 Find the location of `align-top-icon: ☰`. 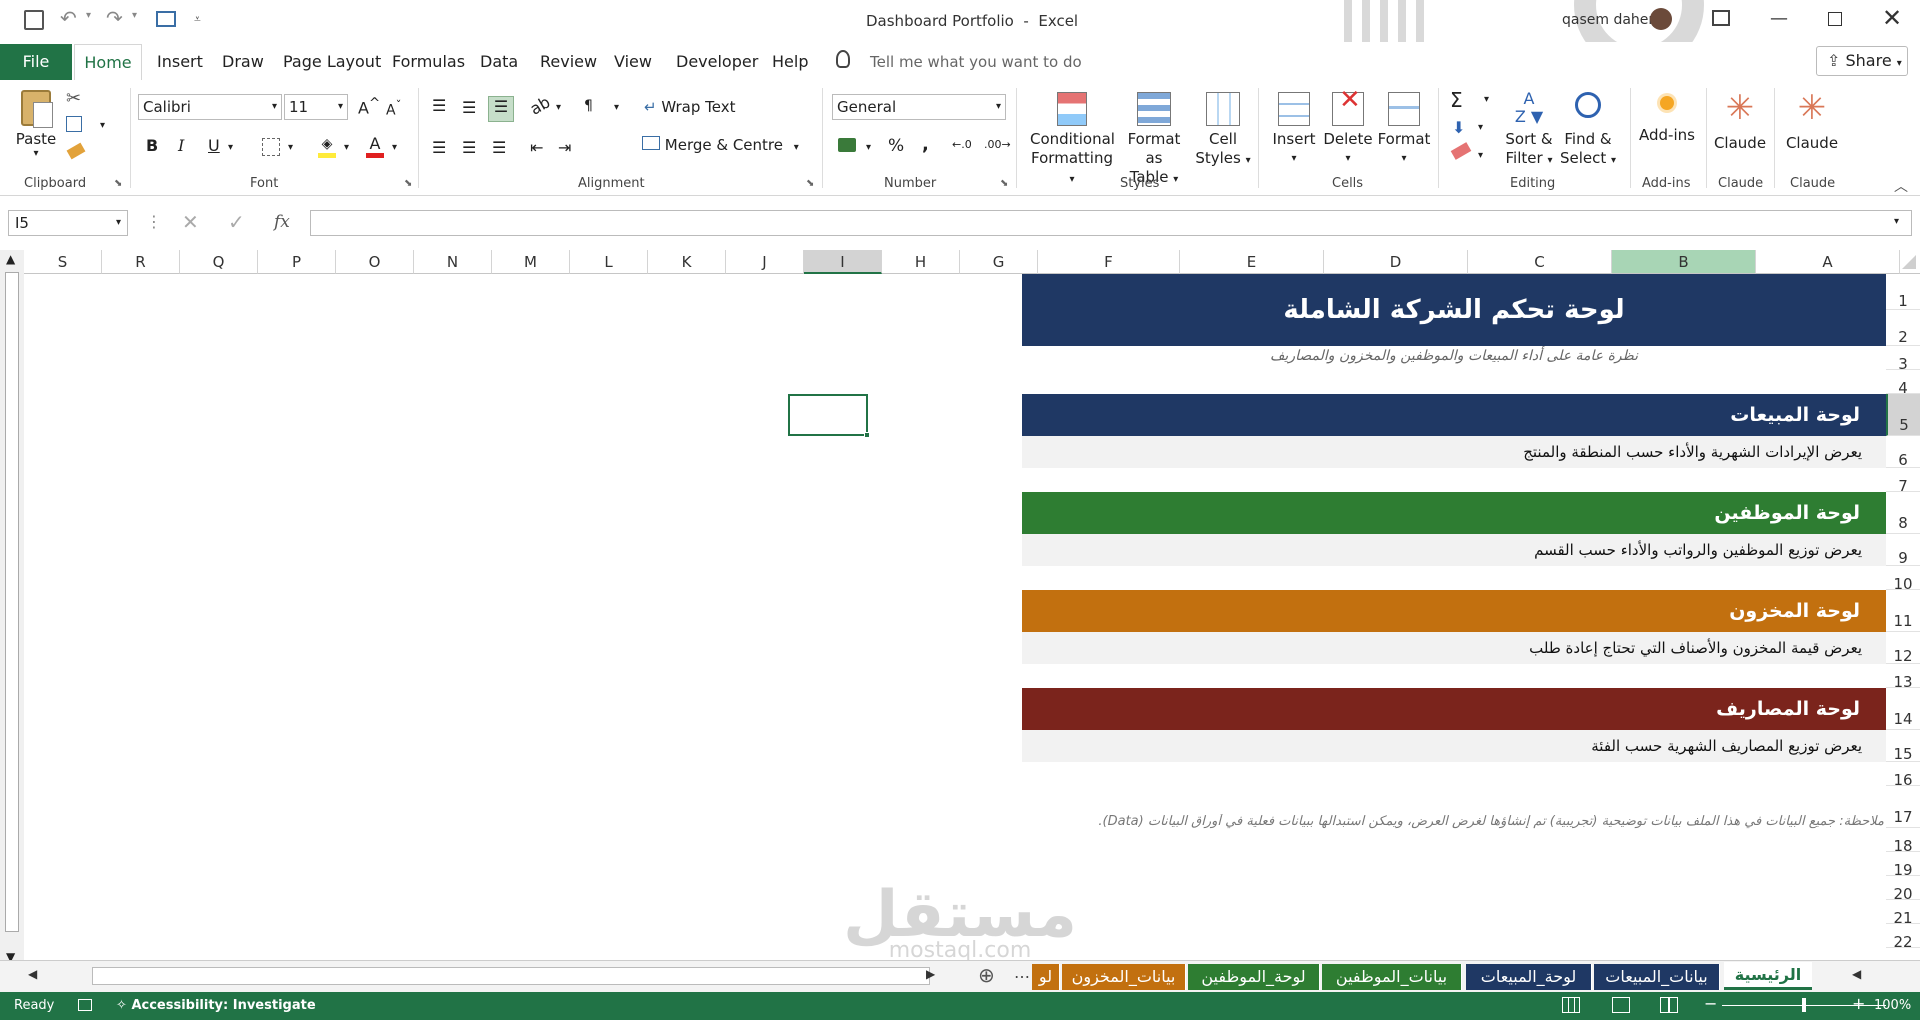

align-top-icon: ☰ is located at coordinates (439, 105).